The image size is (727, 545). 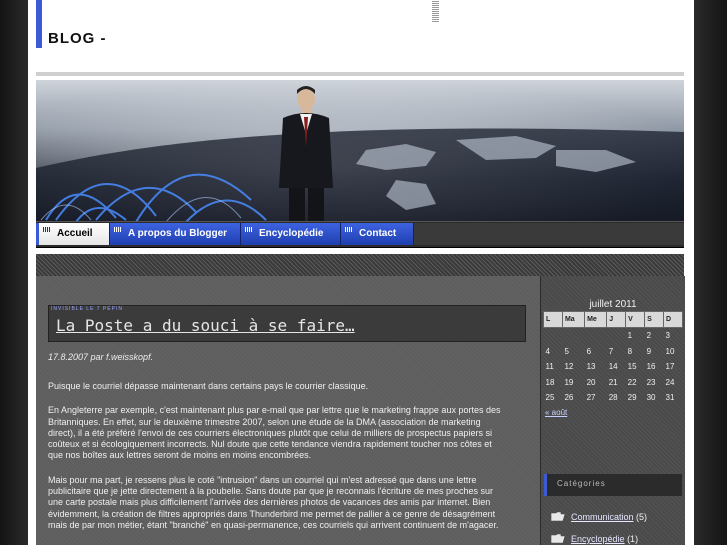 I want to click on tab-a-propos: A propos du Blogger, so click(x=175, y=234).